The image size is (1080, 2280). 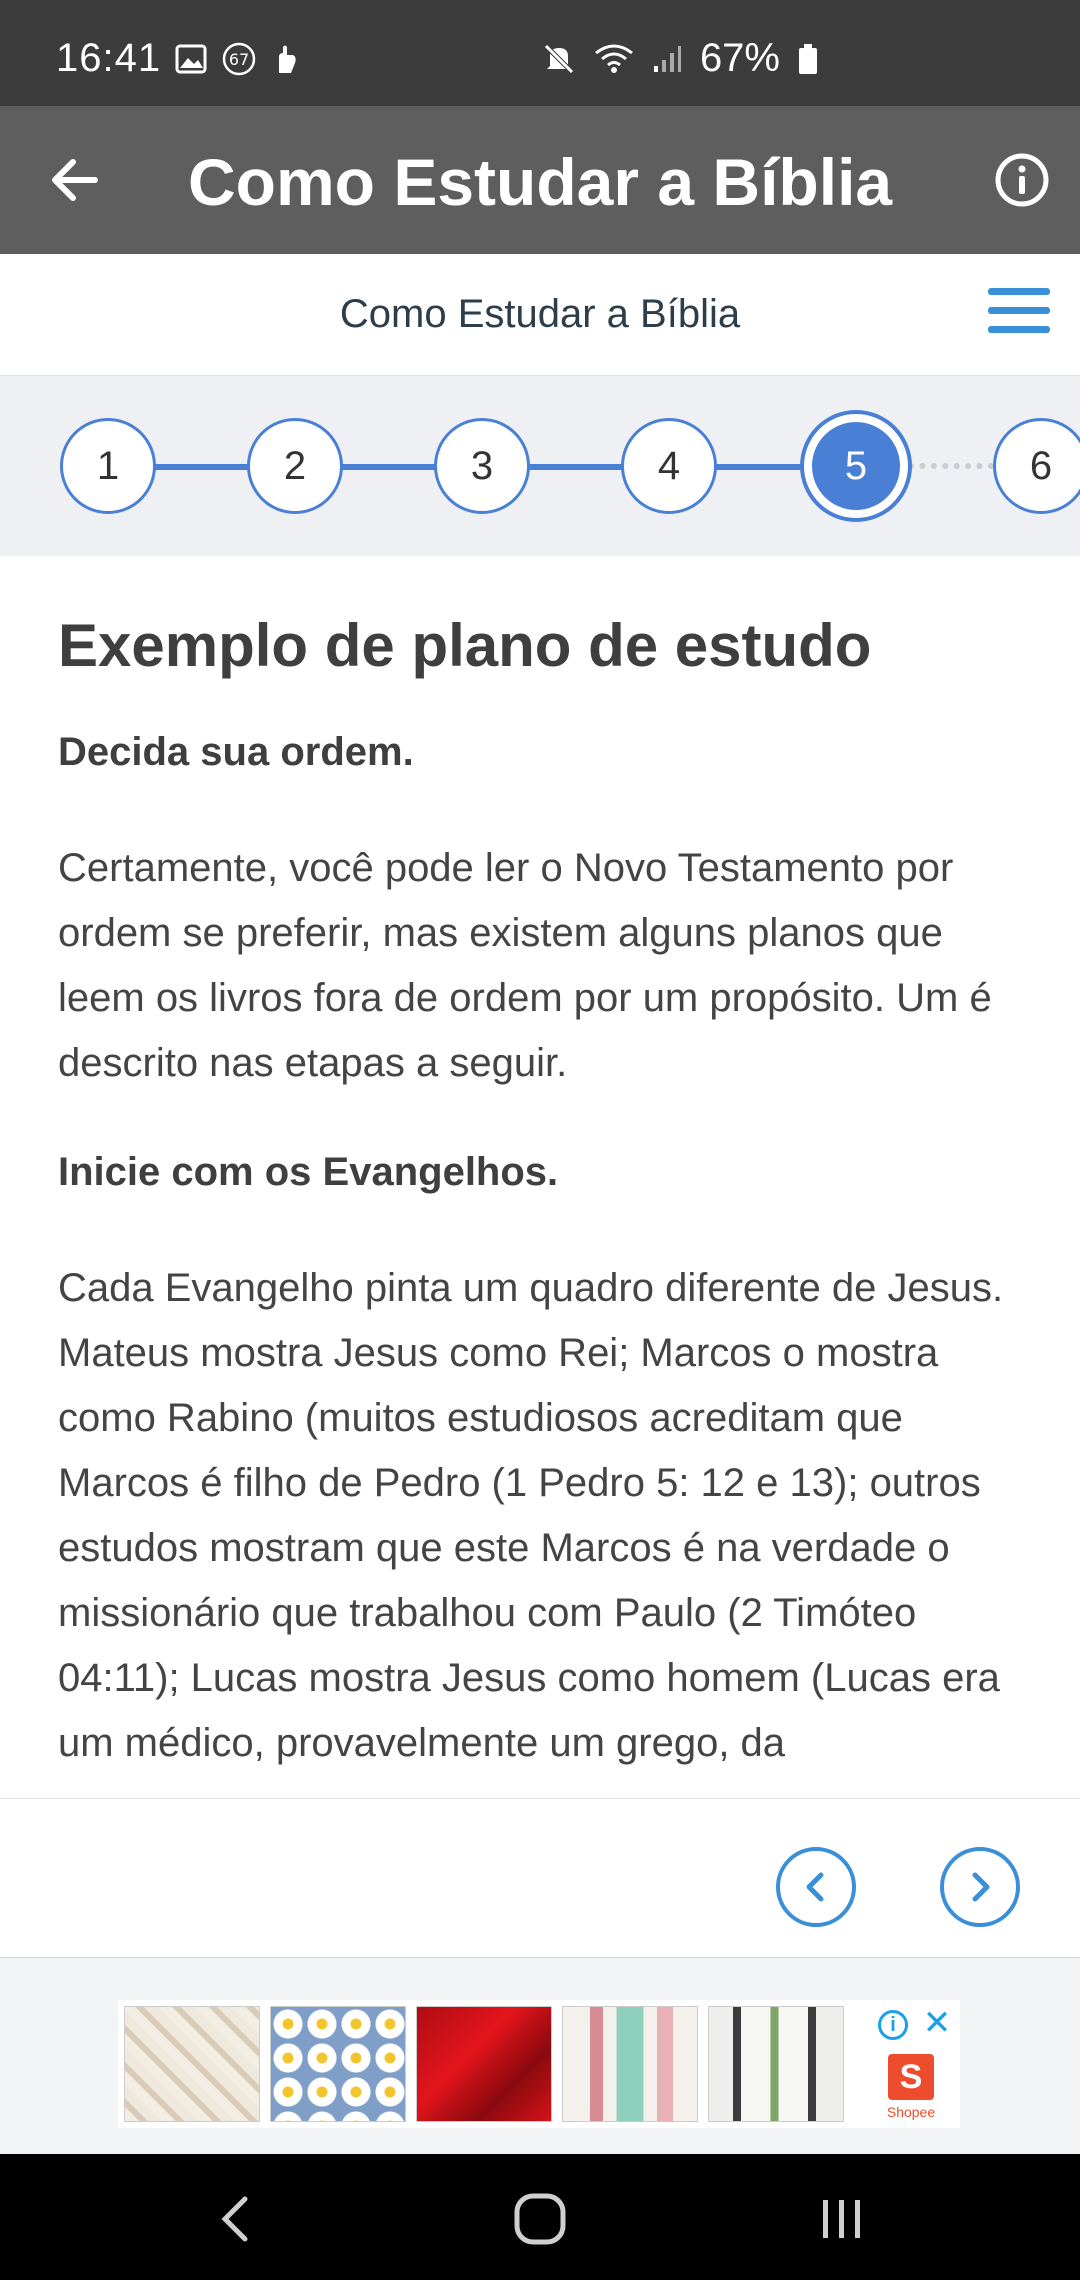 I want to click on info-icon, so click(x=1022, y=180).